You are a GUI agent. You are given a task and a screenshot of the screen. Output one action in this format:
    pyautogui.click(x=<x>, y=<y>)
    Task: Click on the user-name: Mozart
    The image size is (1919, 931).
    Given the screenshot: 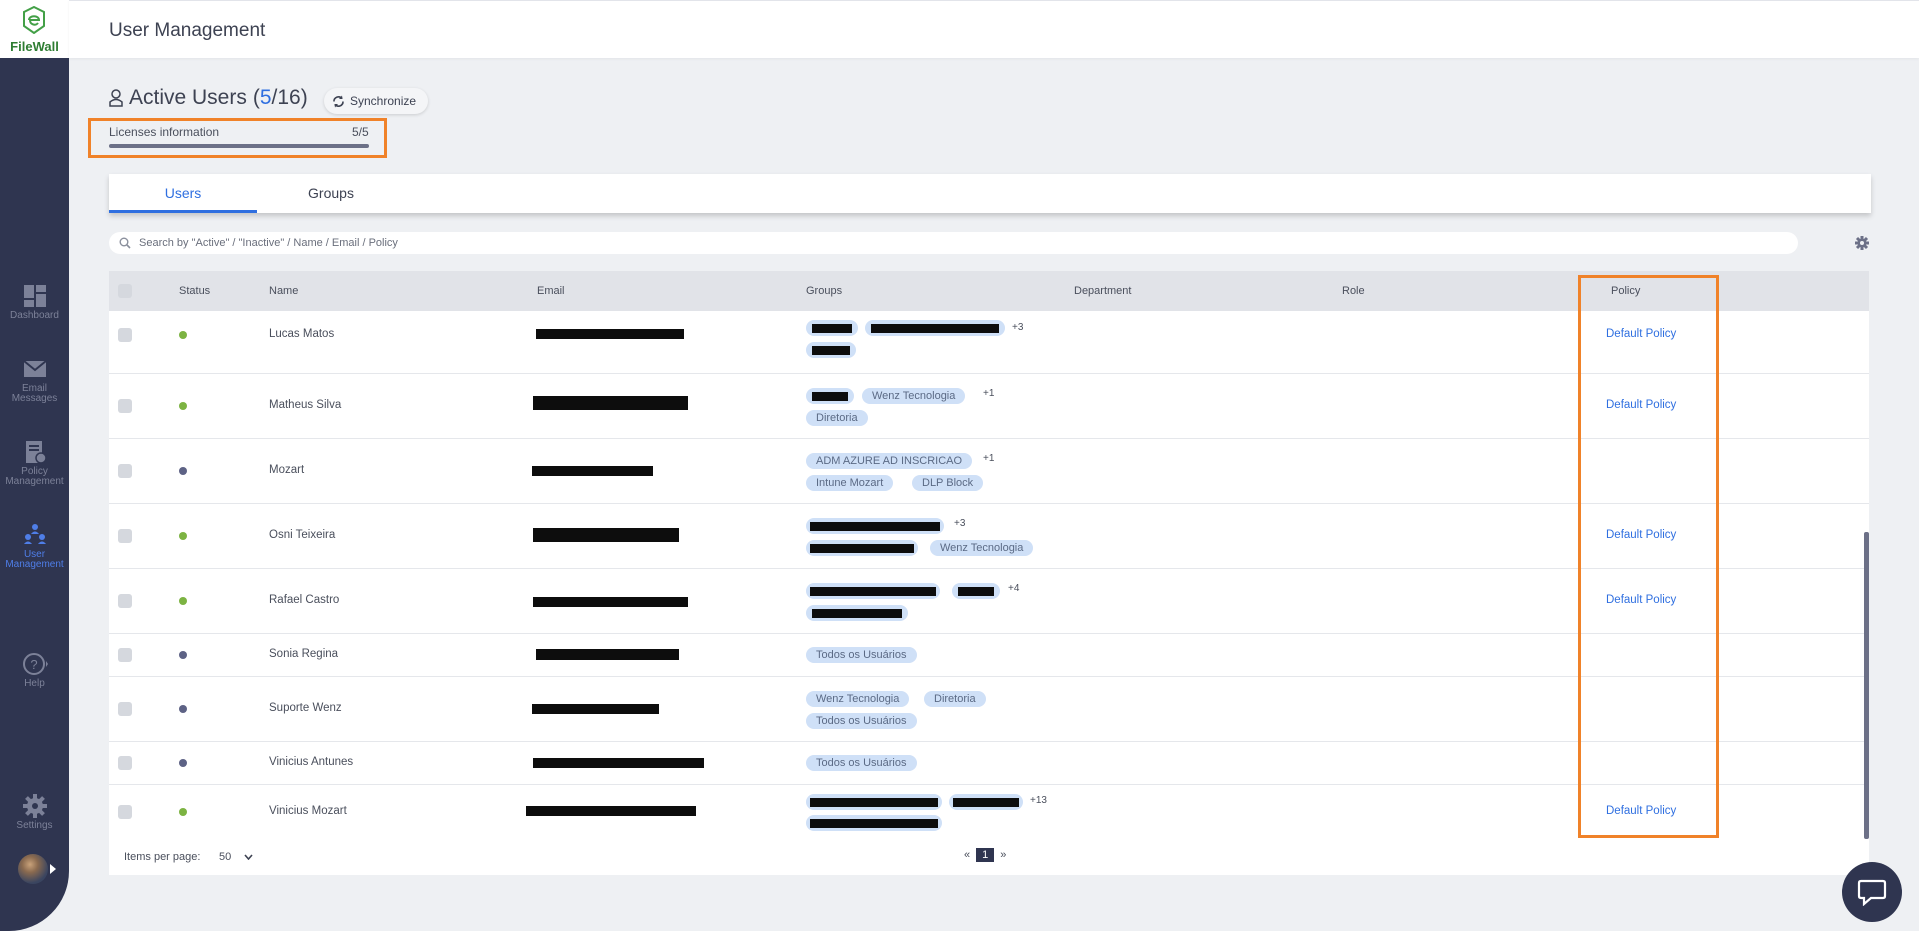 What is the action you would take?
    pyautogui.click(x=286, y=470)
    